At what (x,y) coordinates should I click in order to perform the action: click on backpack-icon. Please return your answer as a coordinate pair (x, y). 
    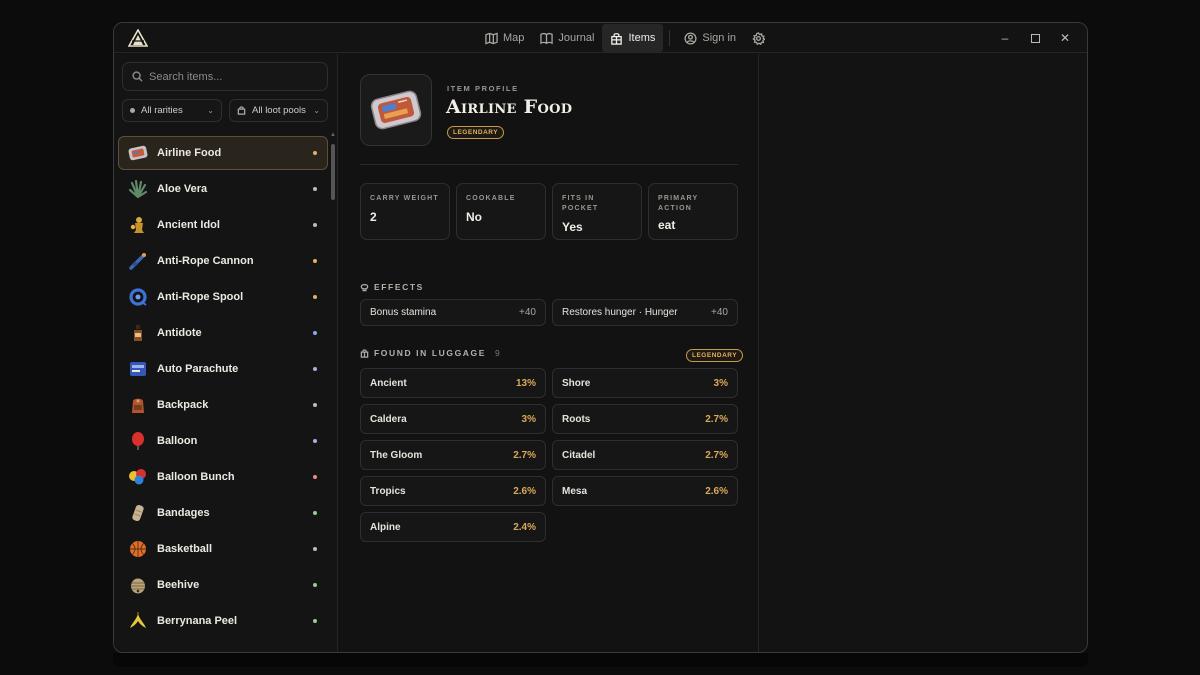
    Looking at the image, I should click on (138, 405).